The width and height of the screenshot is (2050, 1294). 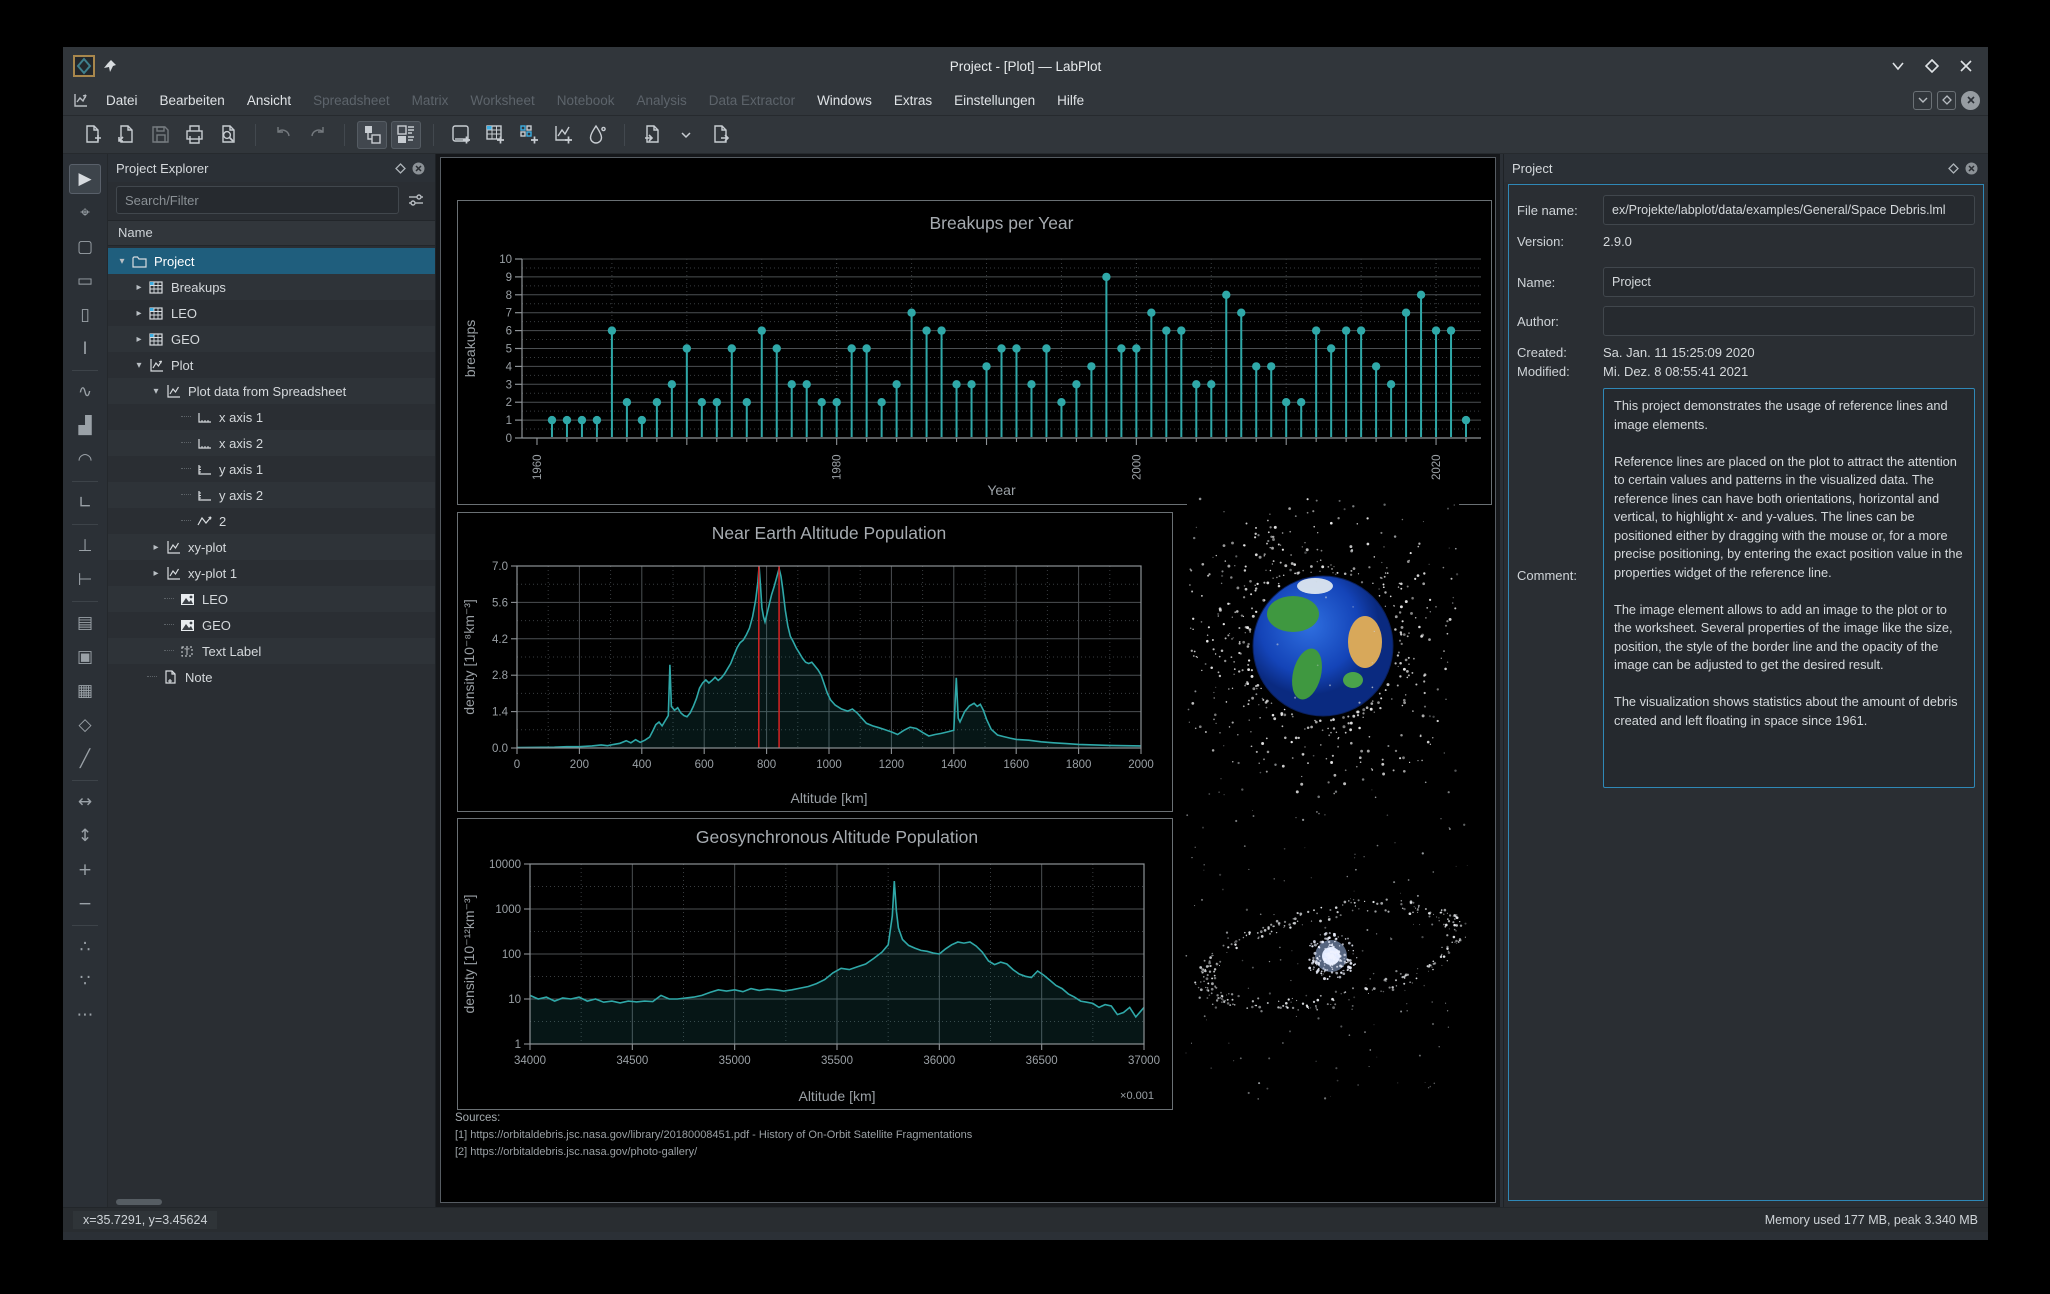 I want to click on import-menu-button, so click(x=686, y=135).